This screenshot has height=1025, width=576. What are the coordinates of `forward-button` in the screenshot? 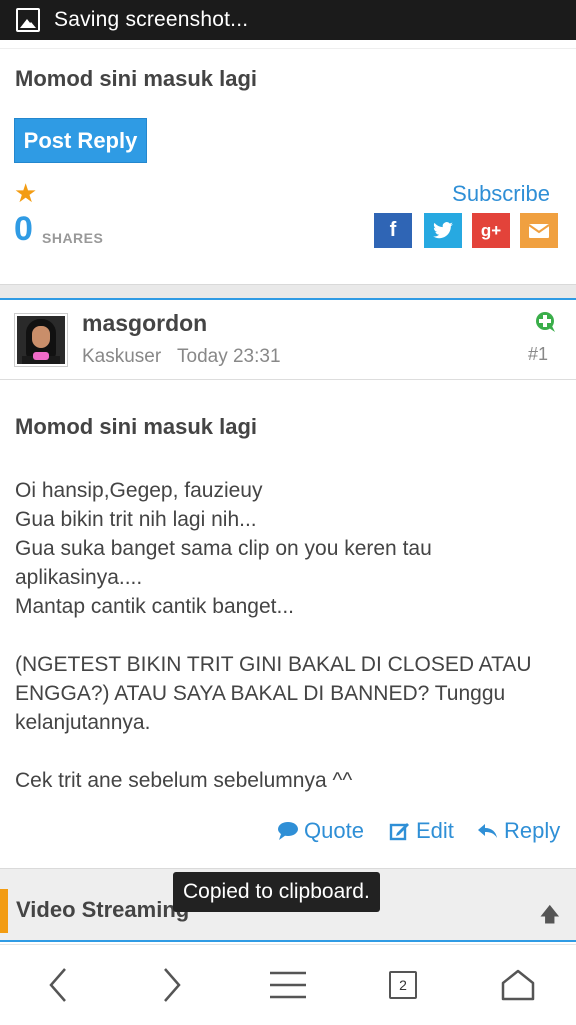 It's located at (172, 985).